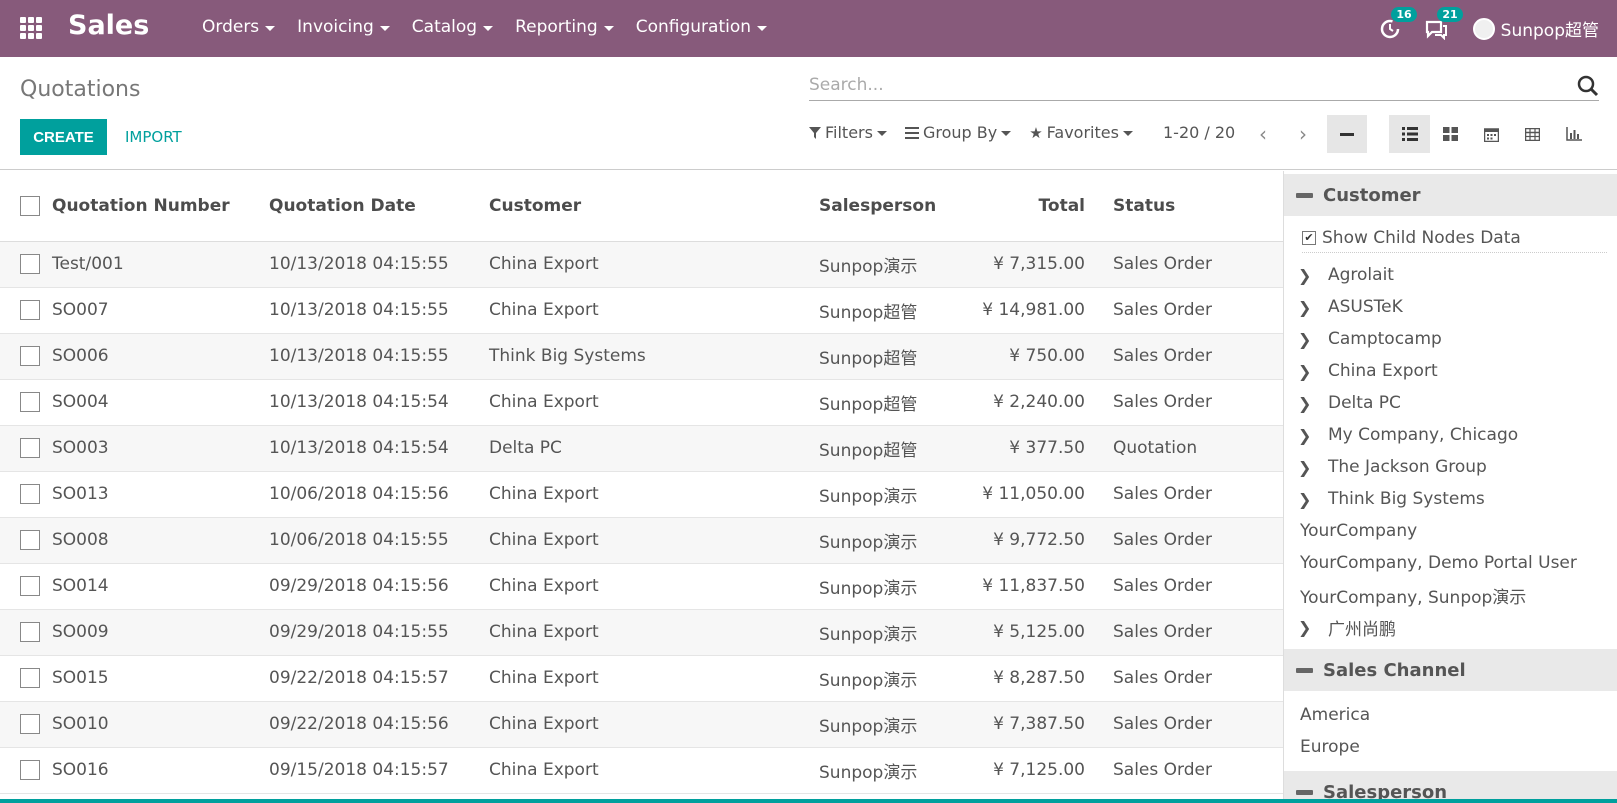  I want to click on menu-reporting: Reporting, so click(564, 27).